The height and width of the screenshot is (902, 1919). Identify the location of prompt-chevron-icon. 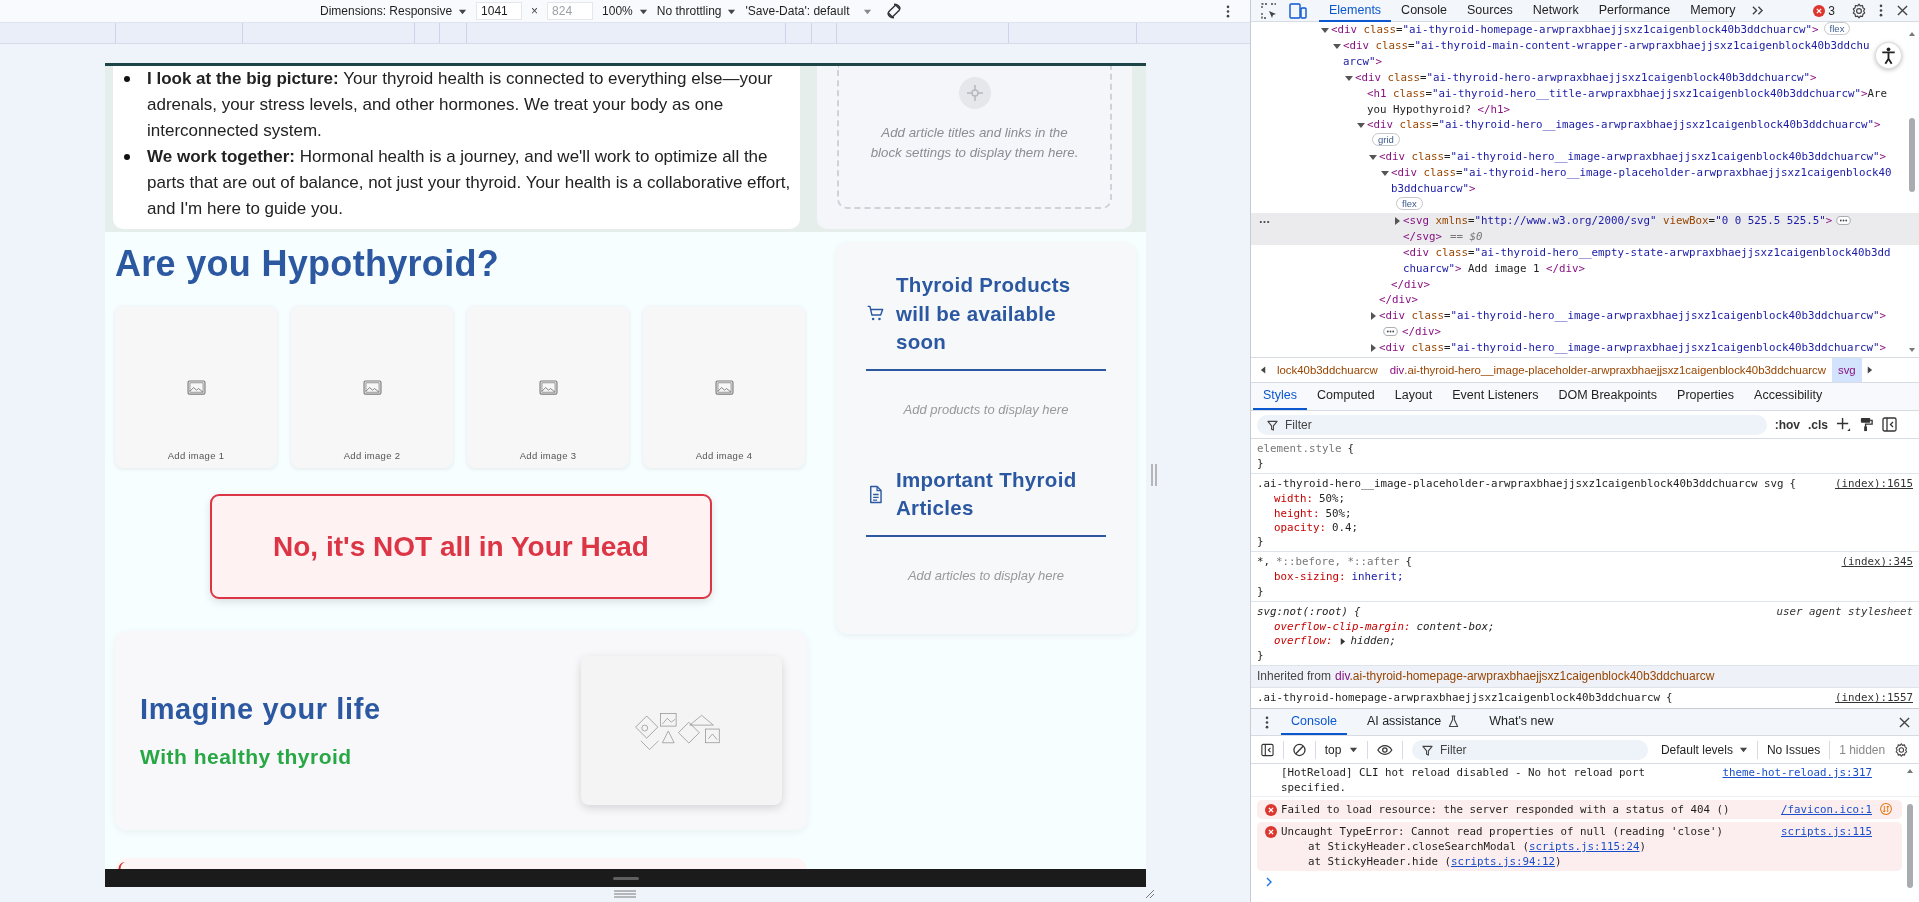
(1269, 882).